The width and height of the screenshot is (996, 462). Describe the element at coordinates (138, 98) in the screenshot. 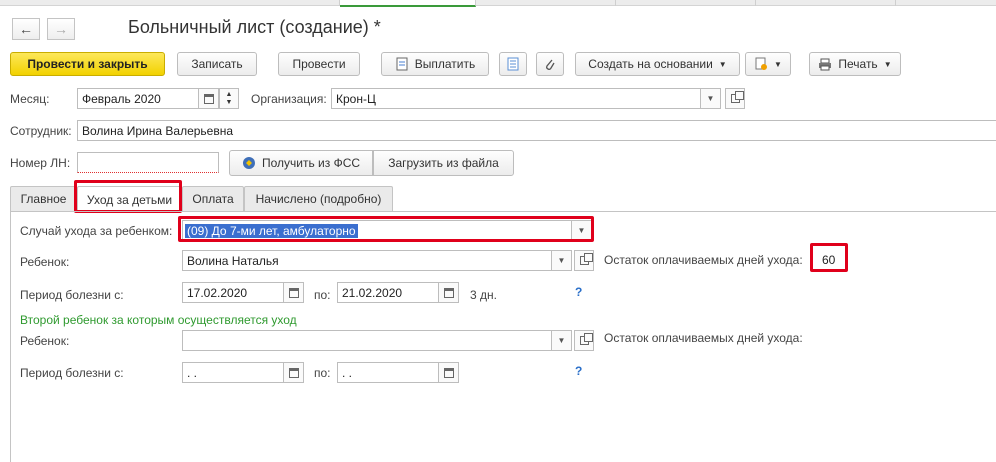

I see `month-field: Февраль 2020` at that location.